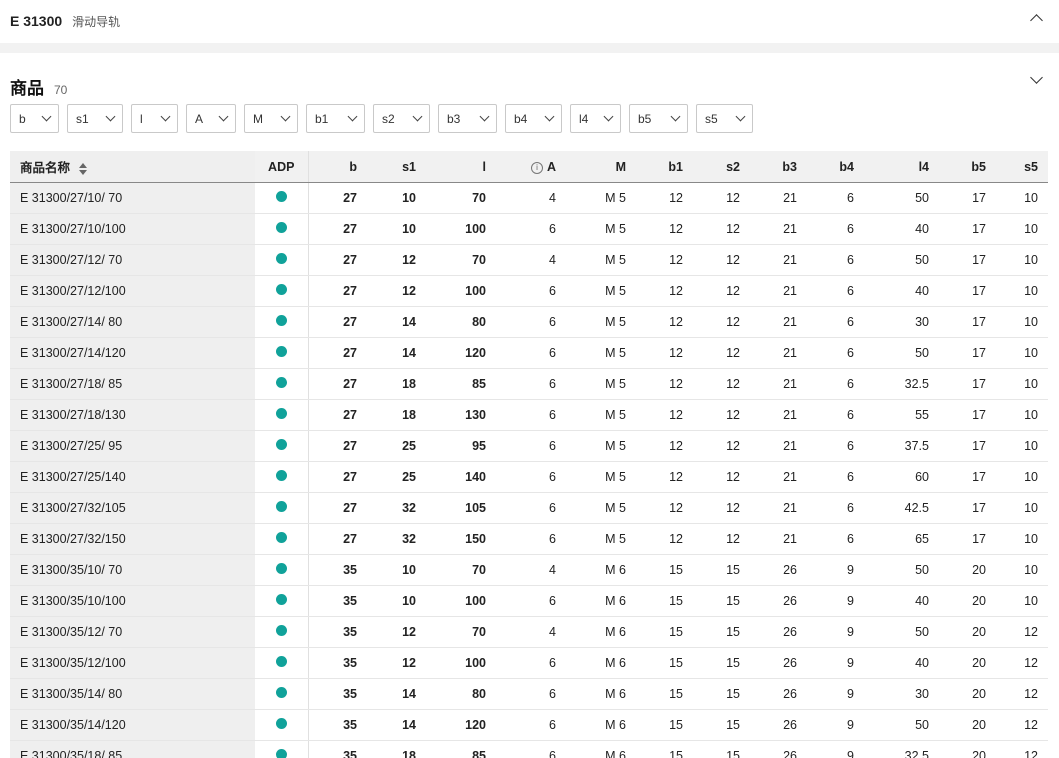 The height and width of the screenshot is (758, 1059). Describe the element at coordinates (132, 260) in the screenshot. I see `product-name-cell: E 31300/27/12/ 70` at that location.